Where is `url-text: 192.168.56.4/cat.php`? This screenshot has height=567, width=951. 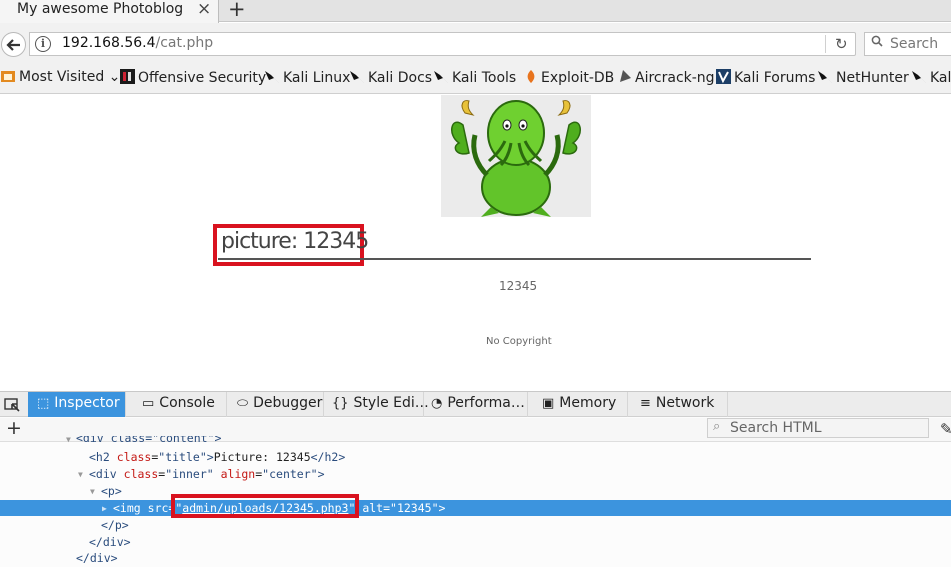 url-text: 192.168.56.4/cat.php is located at coordinates (137, 43).